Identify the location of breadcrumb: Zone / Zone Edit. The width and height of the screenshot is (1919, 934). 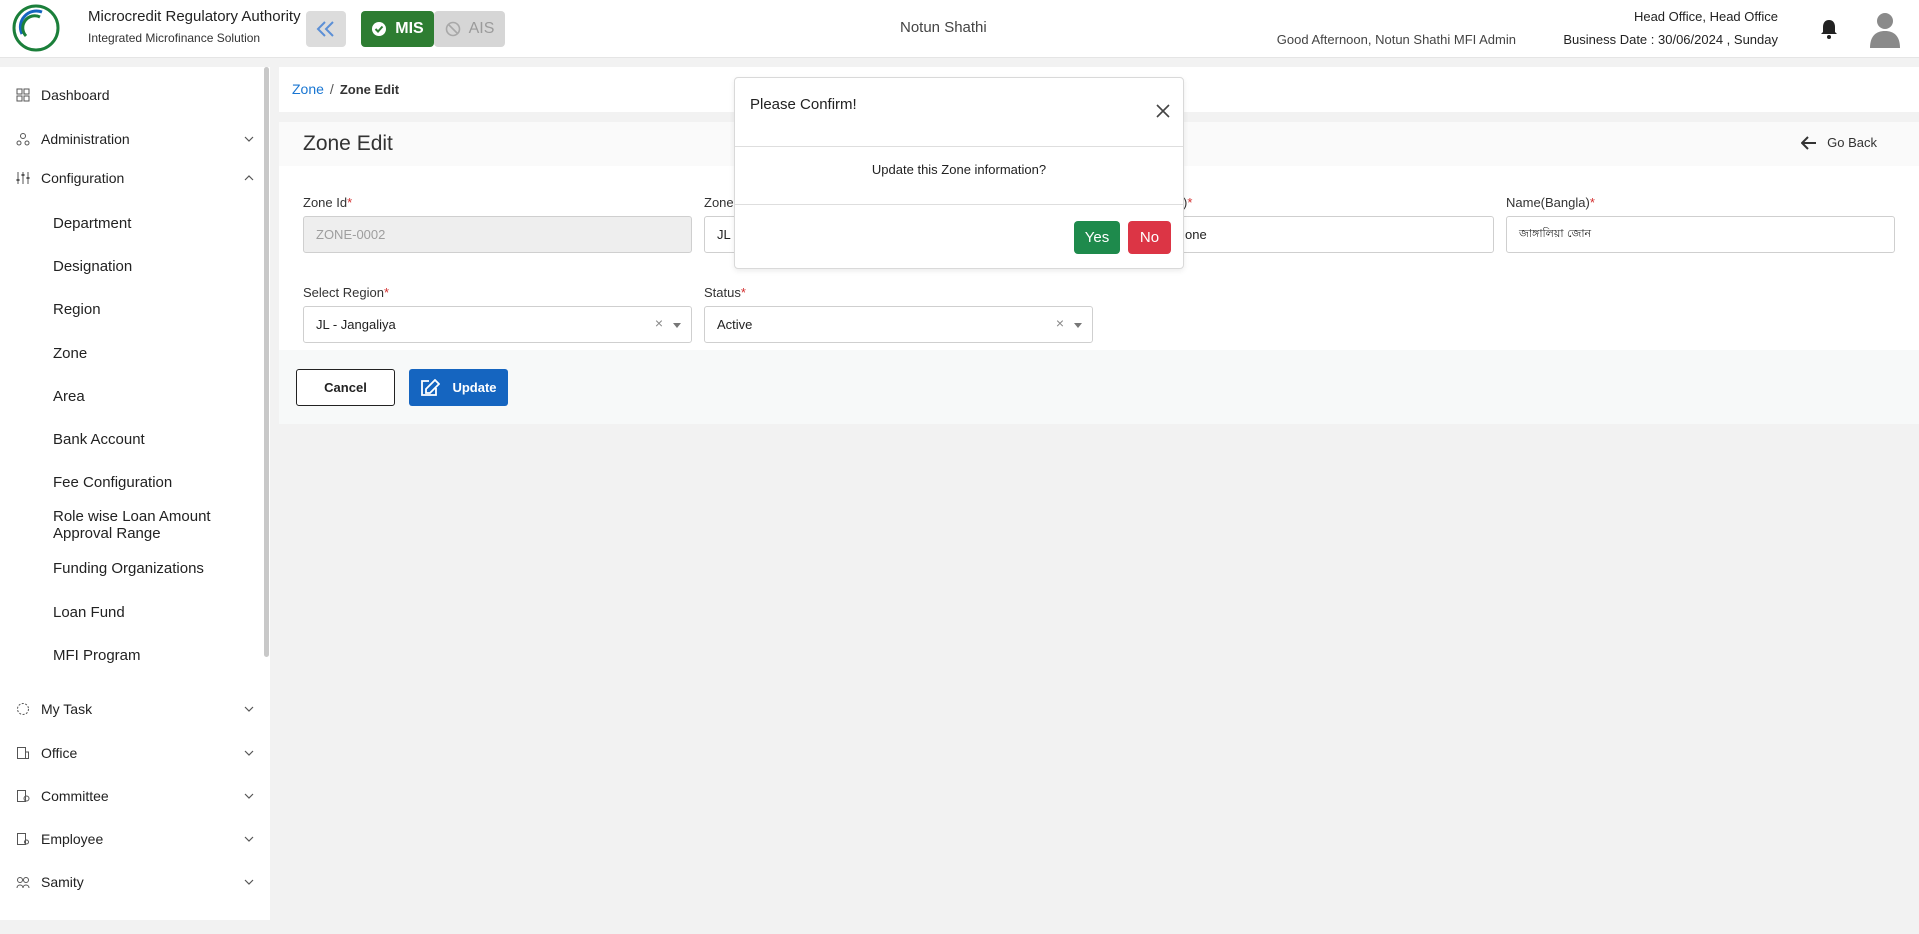
(345, 89).